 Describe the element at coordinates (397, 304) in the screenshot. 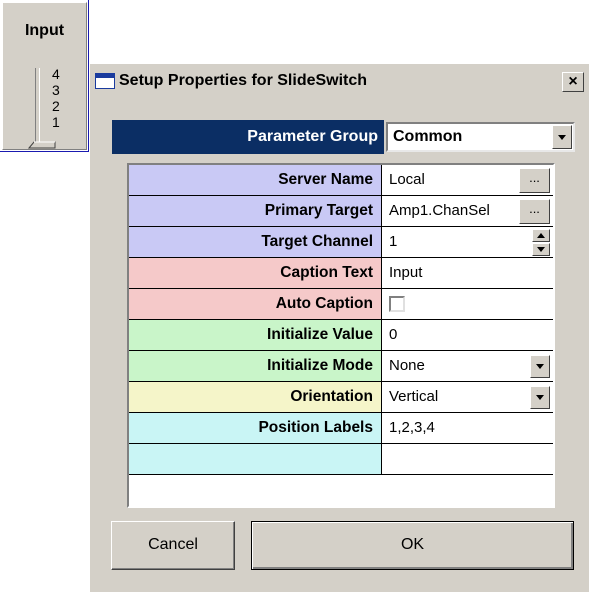

I see `auto-caption-checkbox` at that location.